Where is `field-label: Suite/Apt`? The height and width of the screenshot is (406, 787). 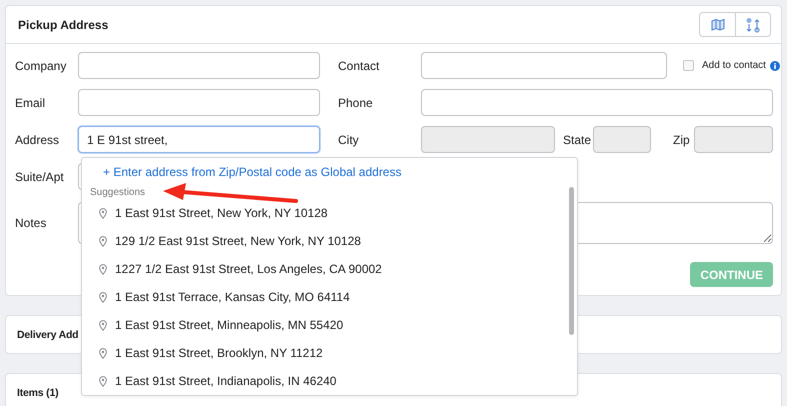 field-label: Suite/Apt is located at coordinates (40, 177).